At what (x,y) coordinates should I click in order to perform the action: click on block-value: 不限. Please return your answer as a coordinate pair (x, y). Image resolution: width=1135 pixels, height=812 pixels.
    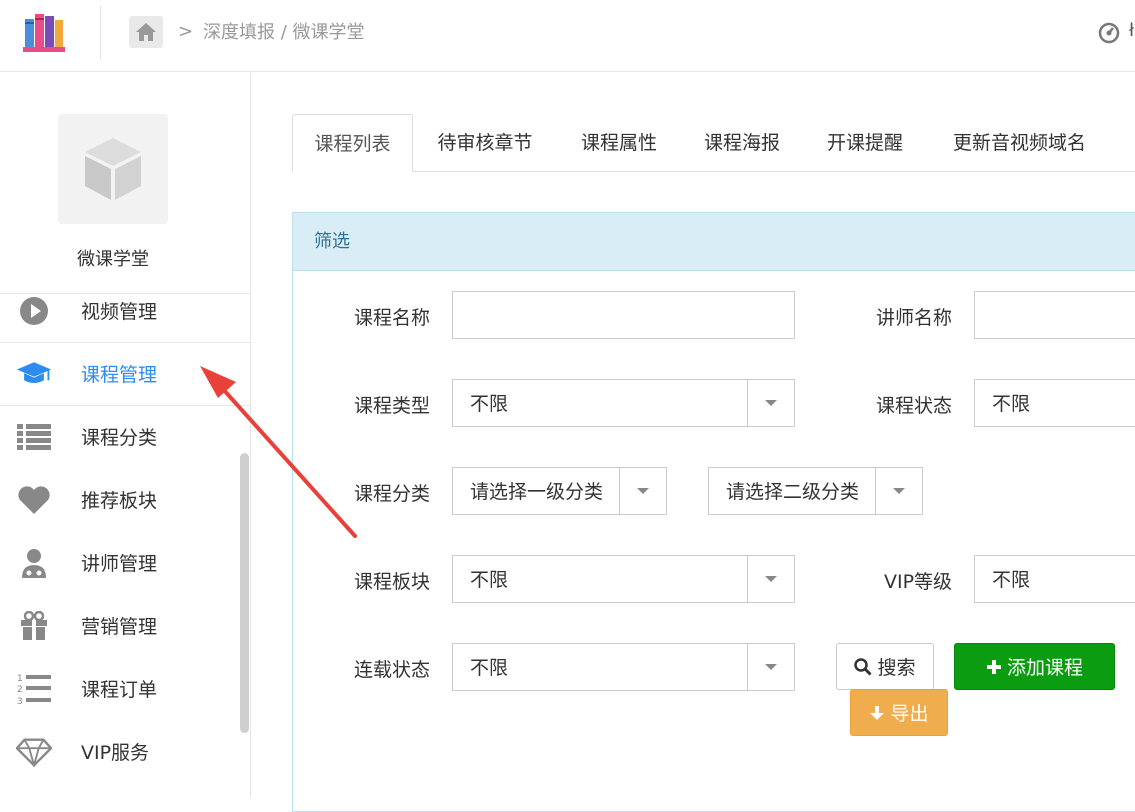
    Looking at the image, I should click on (489, 580).